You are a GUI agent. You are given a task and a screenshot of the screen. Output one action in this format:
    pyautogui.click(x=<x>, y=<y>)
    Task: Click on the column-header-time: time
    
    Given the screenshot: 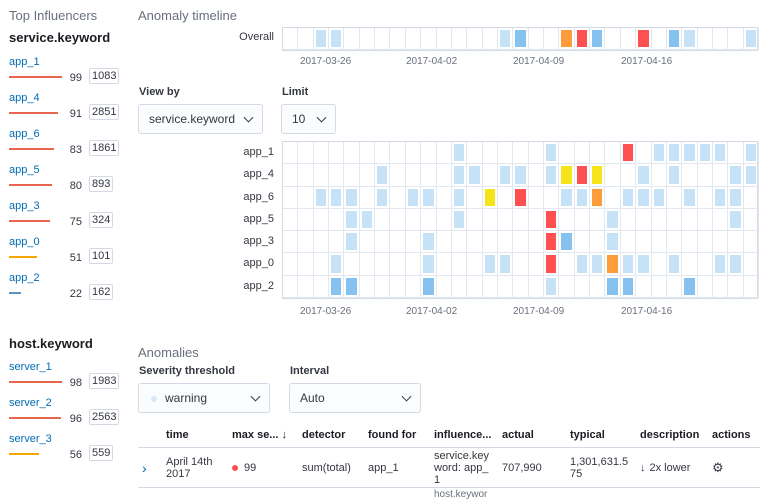 What is the action you would take?
    pyautogui.click(x=195, y=435)
    